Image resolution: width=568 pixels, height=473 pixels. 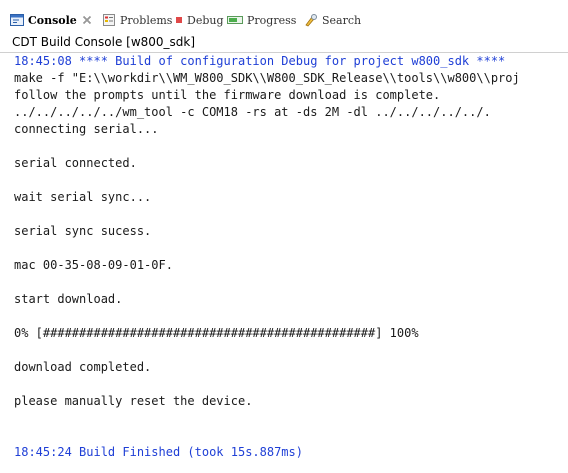 I want to click on view-tab-bar: Console Problems Debug Progress Search, so click(x=284, y=18).